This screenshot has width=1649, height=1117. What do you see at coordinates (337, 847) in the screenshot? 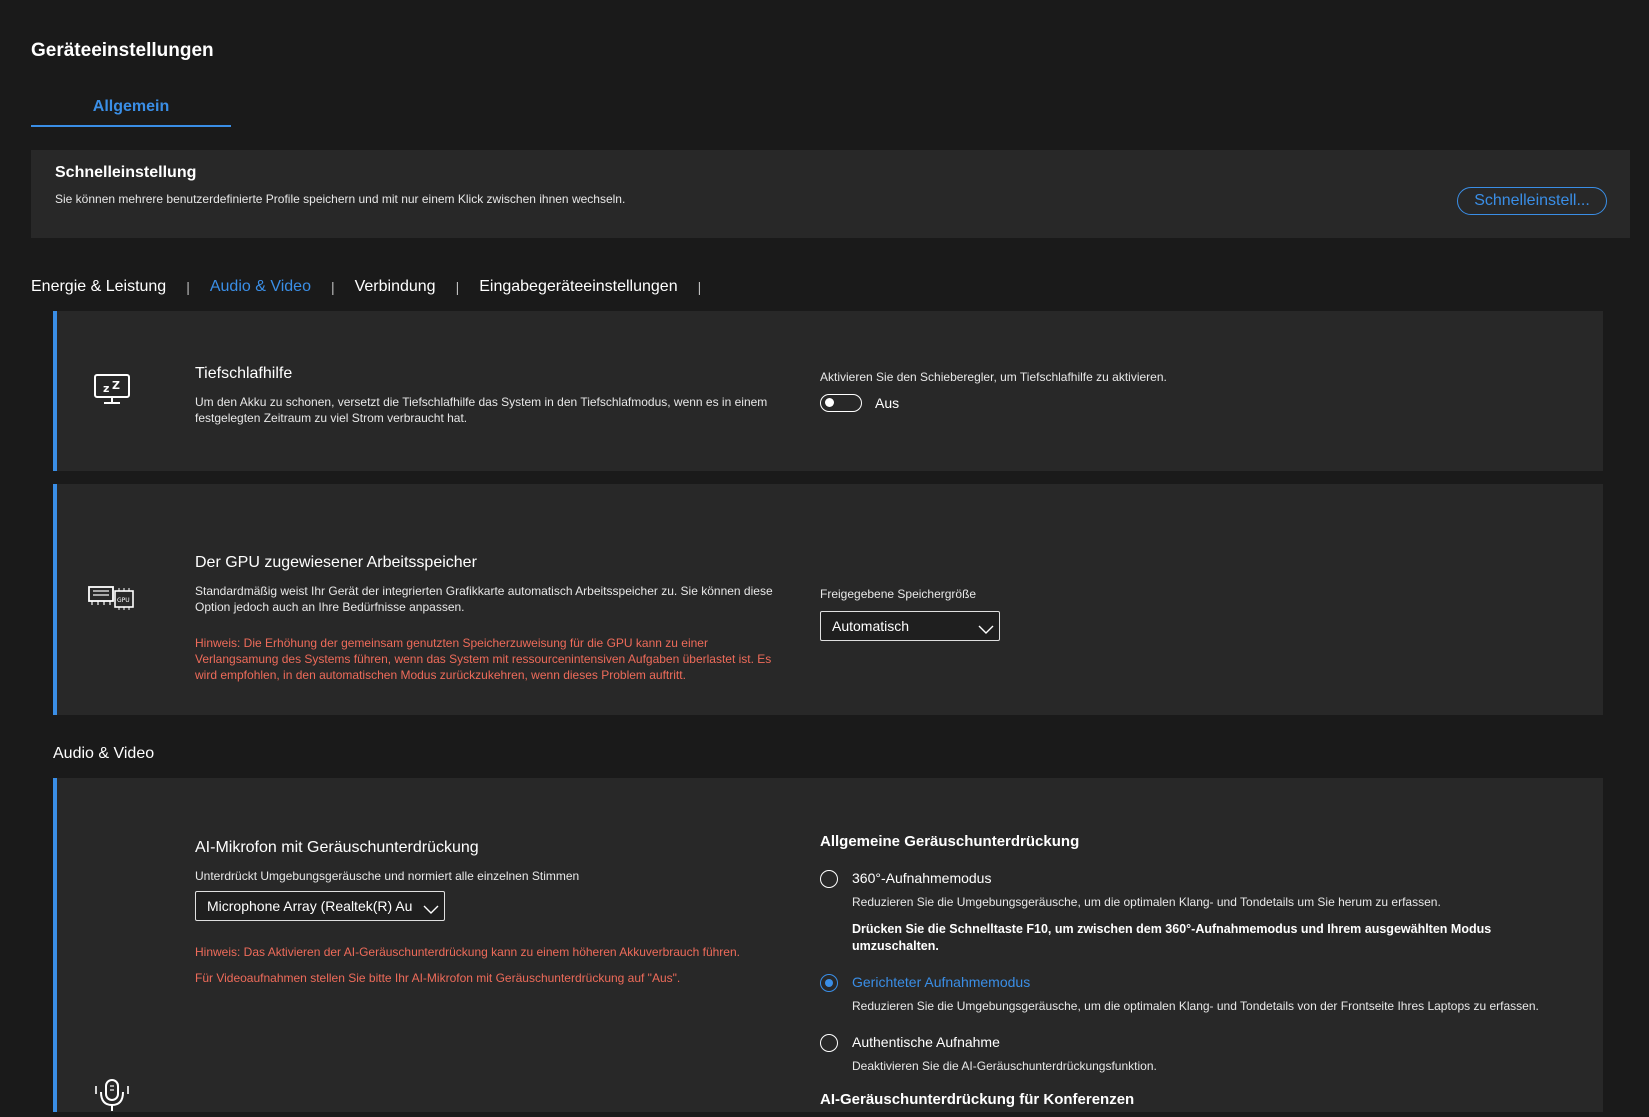
I see `ai-mic-title: AI-Mikrofon mit Geräuschunterdrückung` at bounding box center [337, 847].